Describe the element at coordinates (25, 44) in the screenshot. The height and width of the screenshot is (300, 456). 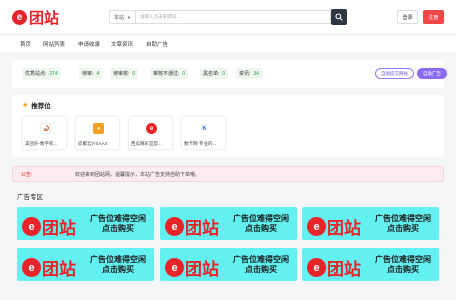
I see `nav-item-home: 首页` at that location.